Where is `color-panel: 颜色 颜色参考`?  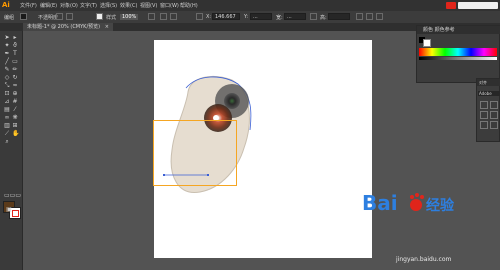
color-panel: 颜色 颜色参考 is located at coordinates (458, 54).